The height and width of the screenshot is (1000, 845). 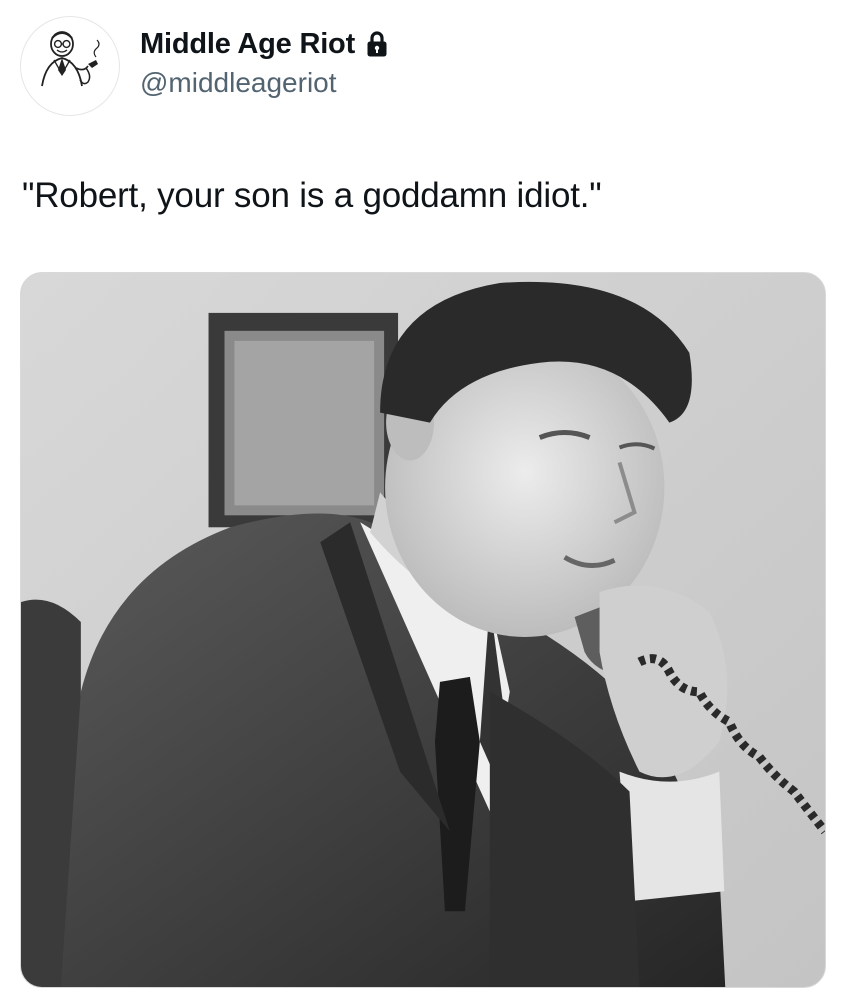 I want to click on display-name-row: Middle Age Riot, so click(x=264, y=44).